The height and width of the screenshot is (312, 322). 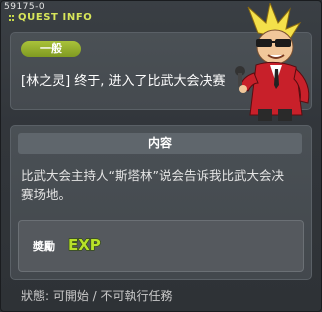 I want to click on quest-status: 狀態: 可開始 / 不可執行任務, so click(x=97, y=296).